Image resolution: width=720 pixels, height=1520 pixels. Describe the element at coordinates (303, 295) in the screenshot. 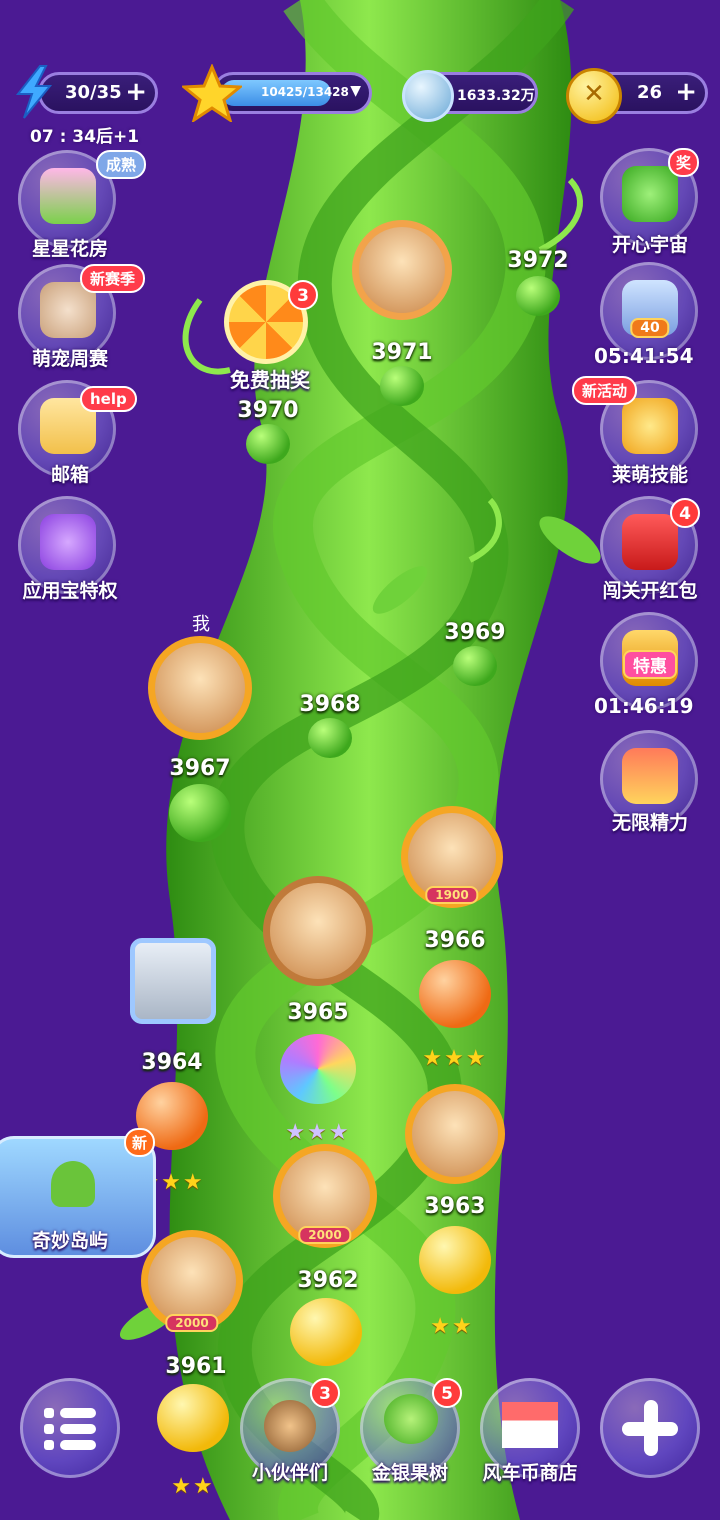

I see `lottery-badge: 3` at that location.